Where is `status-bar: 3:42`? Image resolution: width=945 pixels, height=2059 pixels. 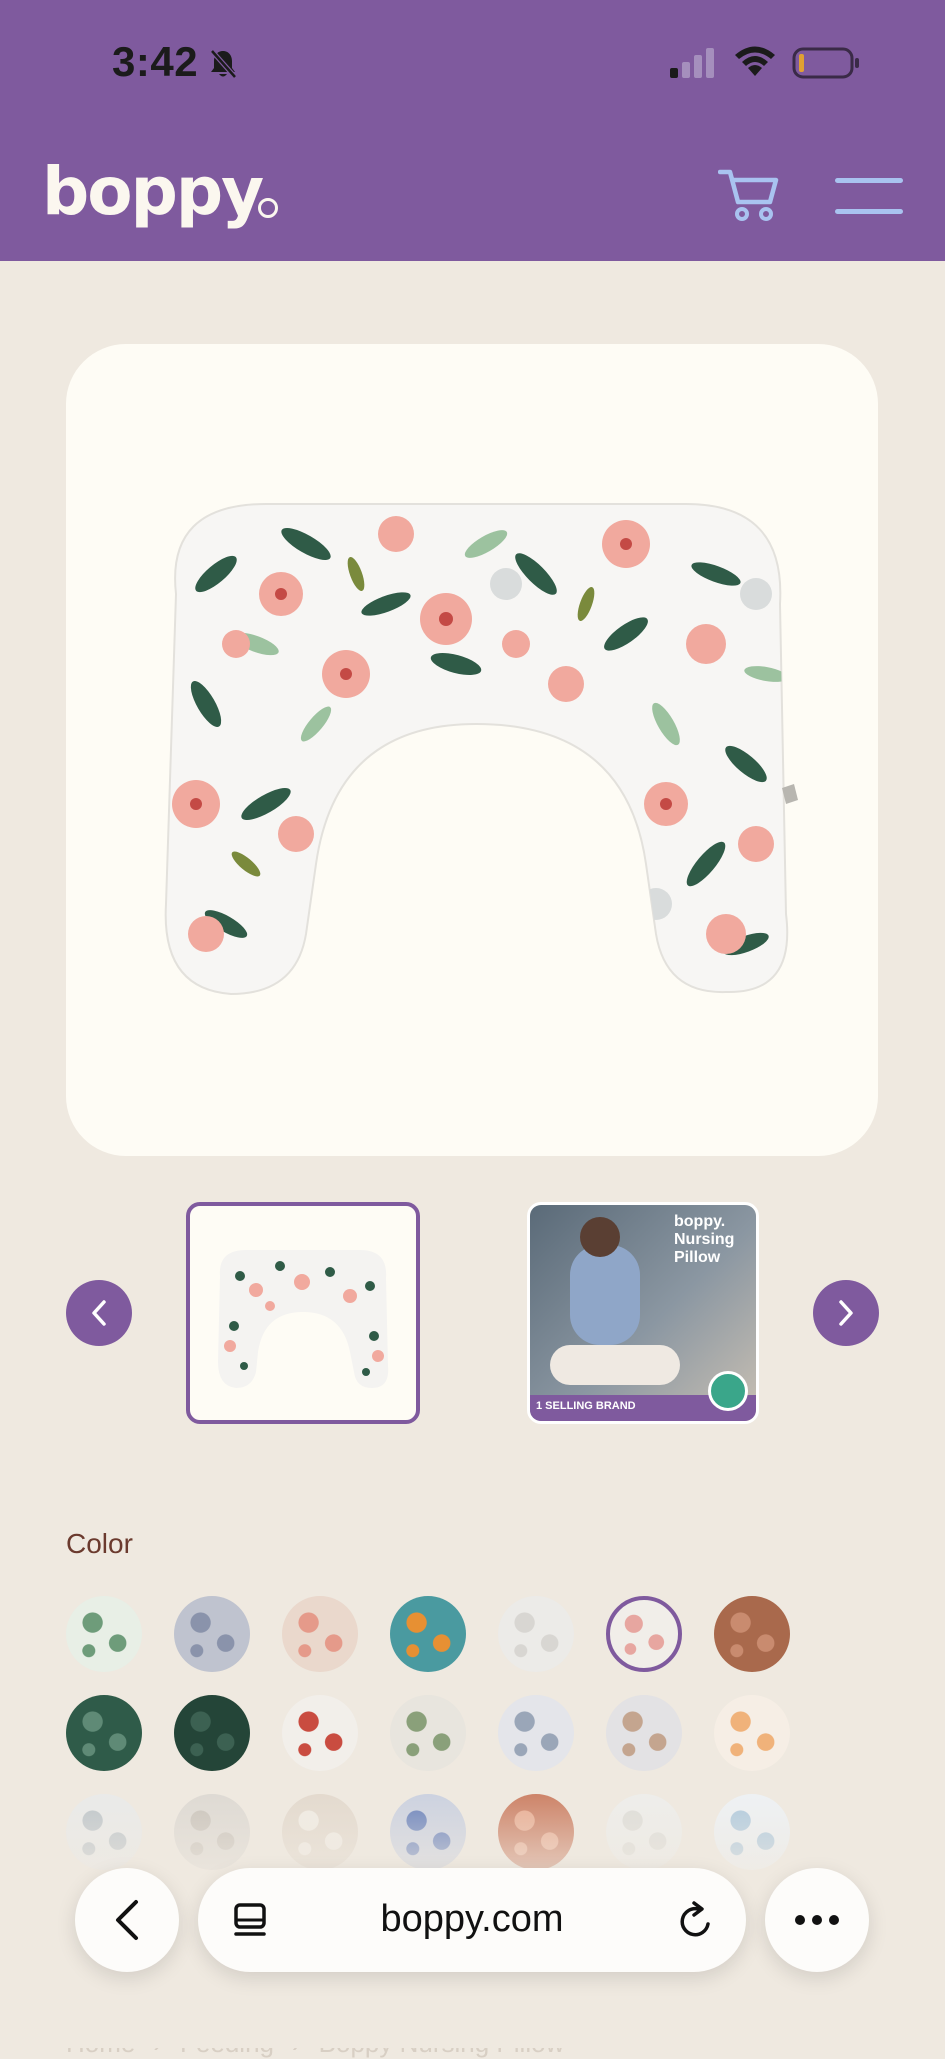 status-bar: 3:42 is located at coordinates (472, 64).